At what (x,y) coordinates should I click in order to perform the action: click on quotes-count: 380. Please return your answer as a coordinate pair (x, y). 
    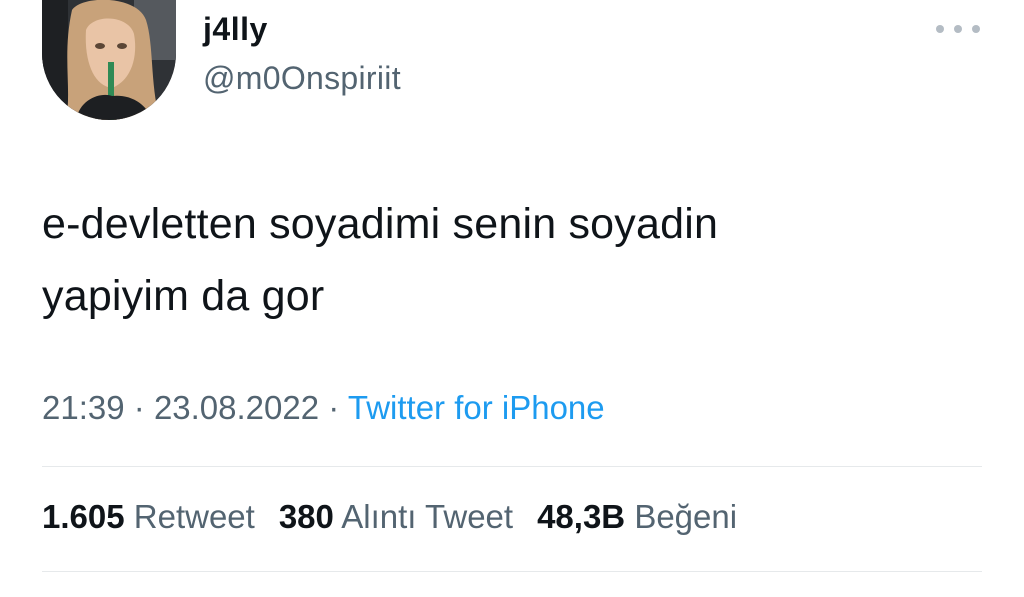
    Looking at the image, I should click on (306, 516).